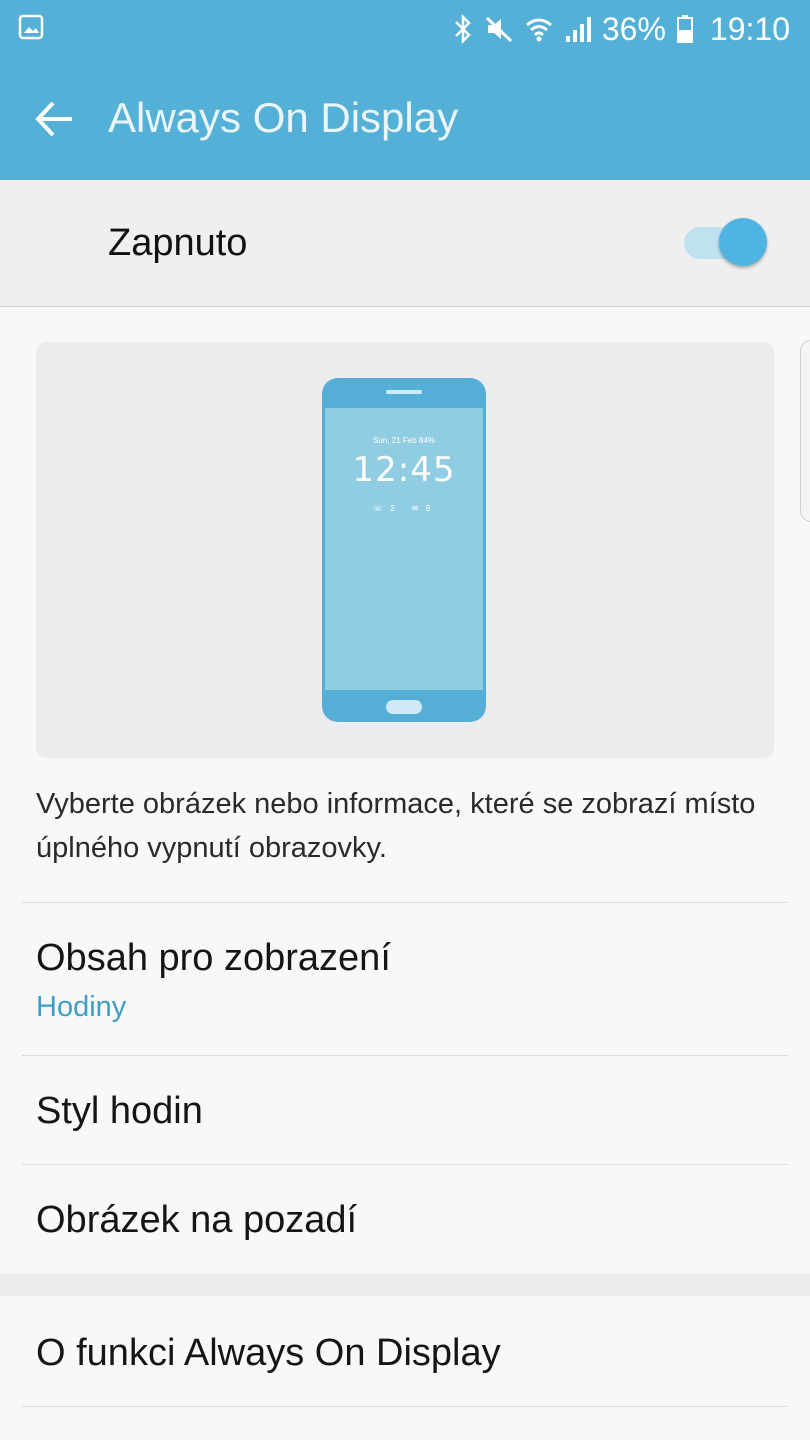  I want to click on phone-speaker, so click(404, 392).